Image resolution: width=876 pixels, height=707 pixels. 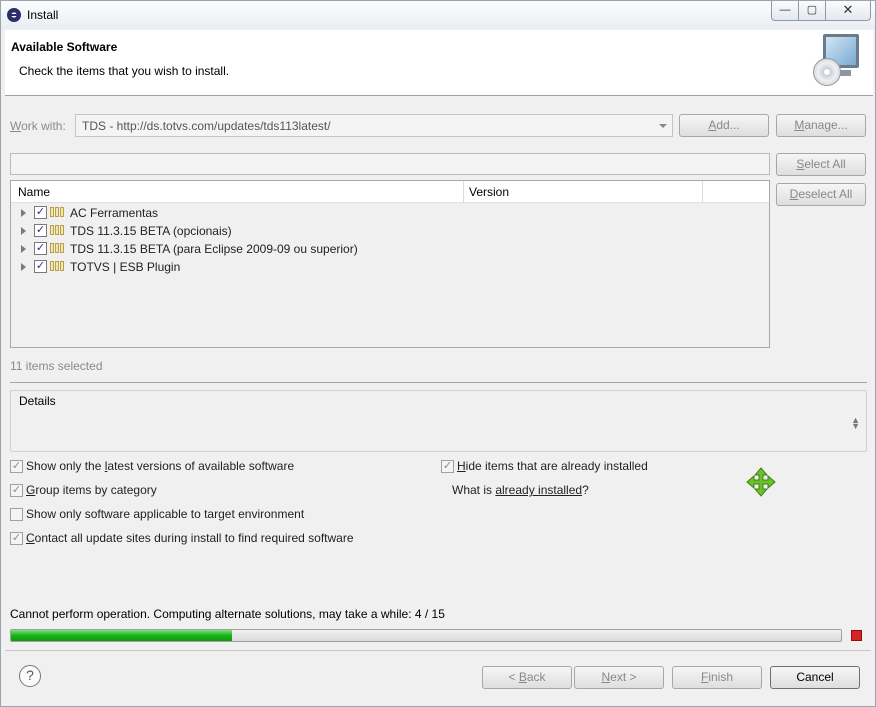 What do you see at coordinates (151, 231) in the screenshot?
I see `row-label: TDS 11.3.15 BETA (opcionais)` at bounding box center [151, 231].